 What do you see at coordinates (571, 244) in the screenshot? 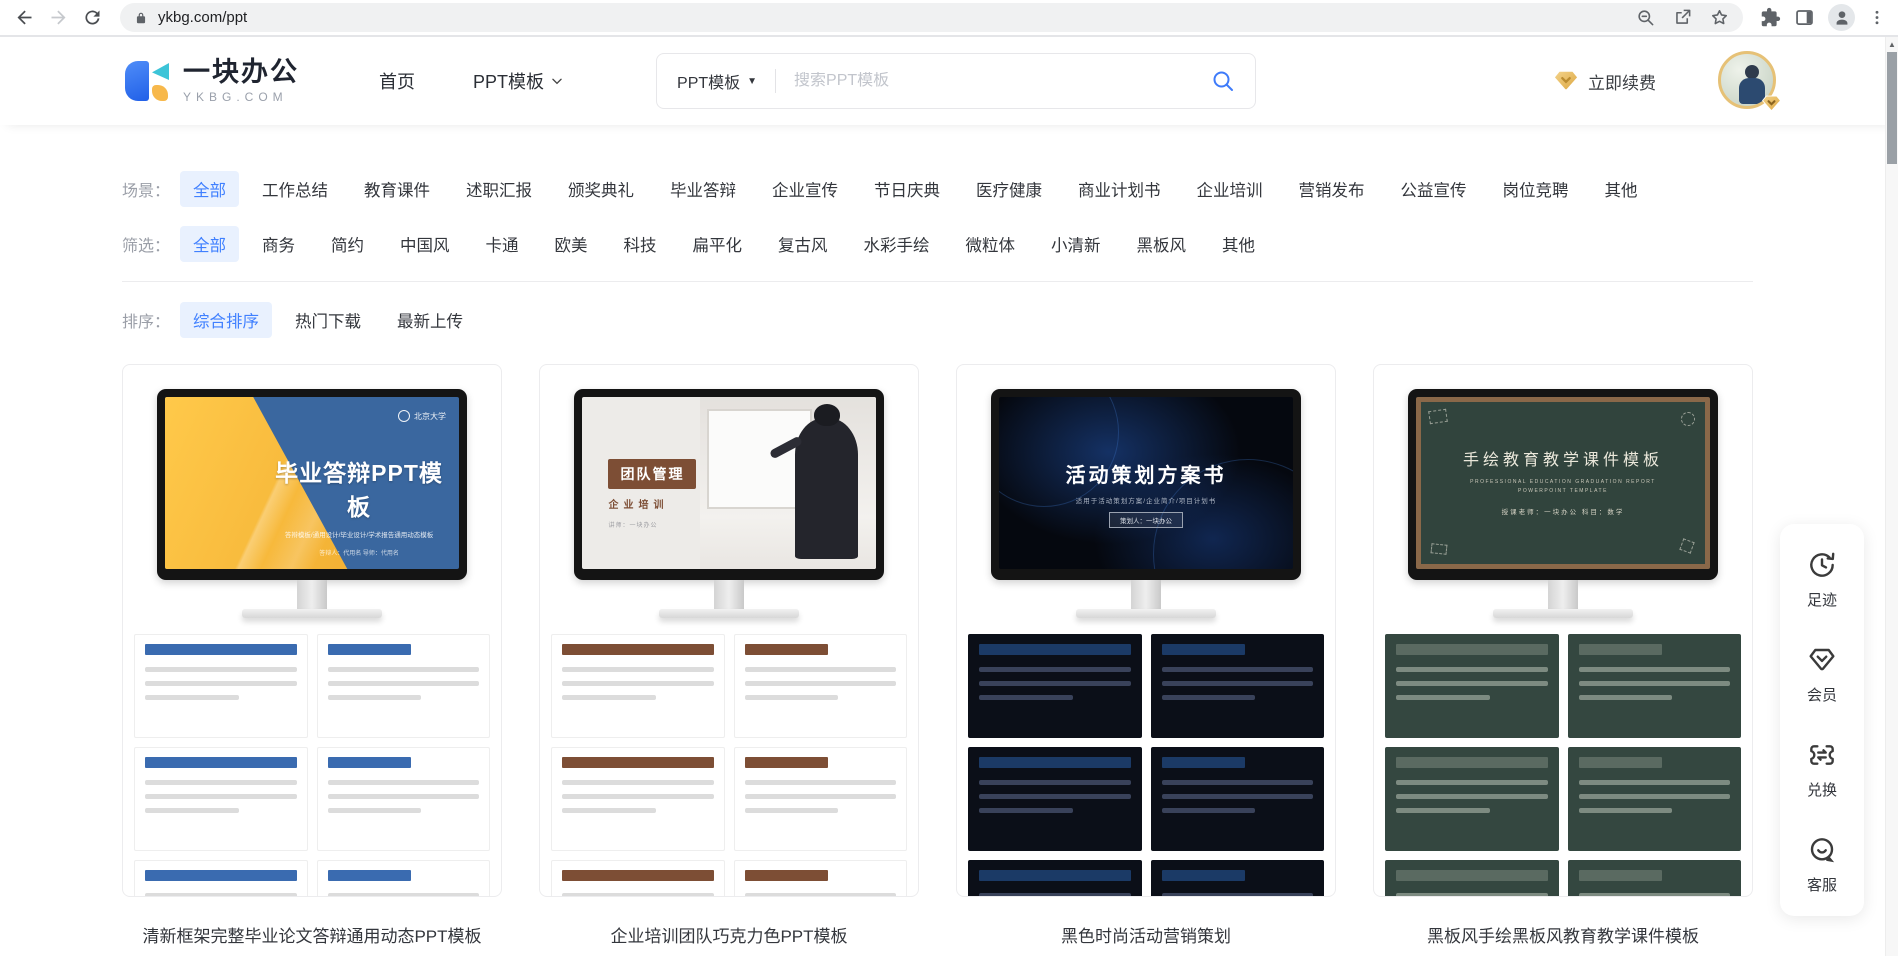
I see `style-filter-chip: 欧美` at bounding box center [571, 244].